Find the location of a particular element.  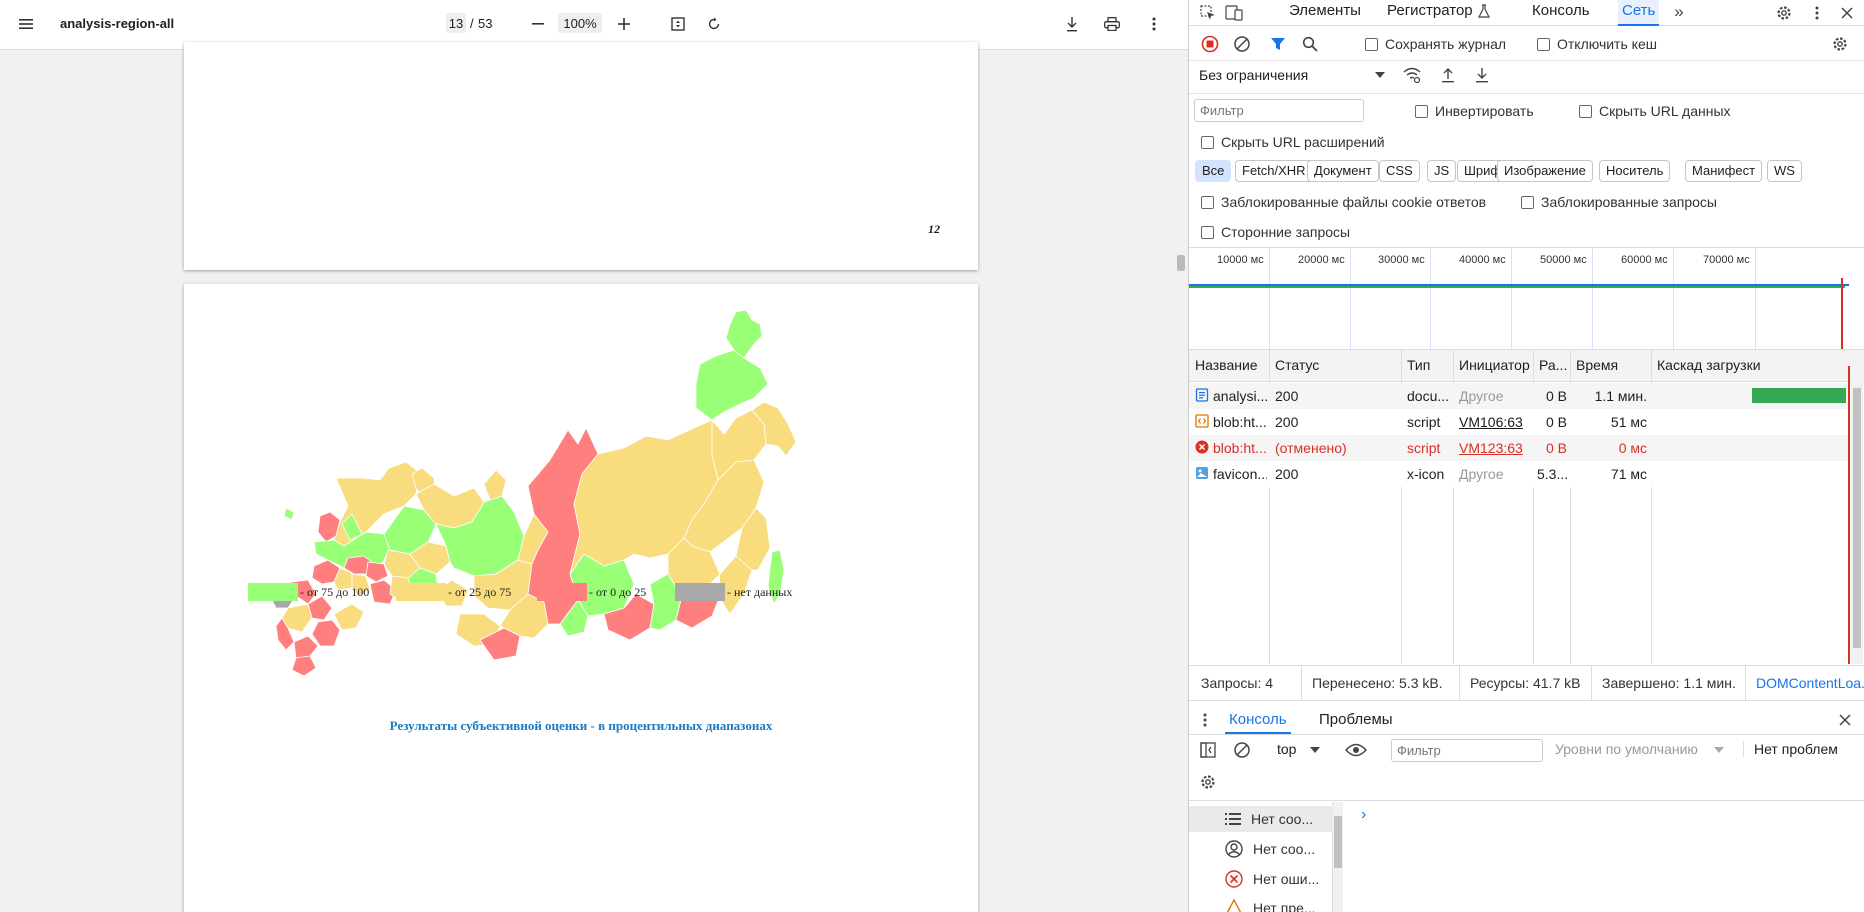

request-row: analysi... 200 docu... Другое 0 B 1.1 мин. is located at coordinates (1519, 396).